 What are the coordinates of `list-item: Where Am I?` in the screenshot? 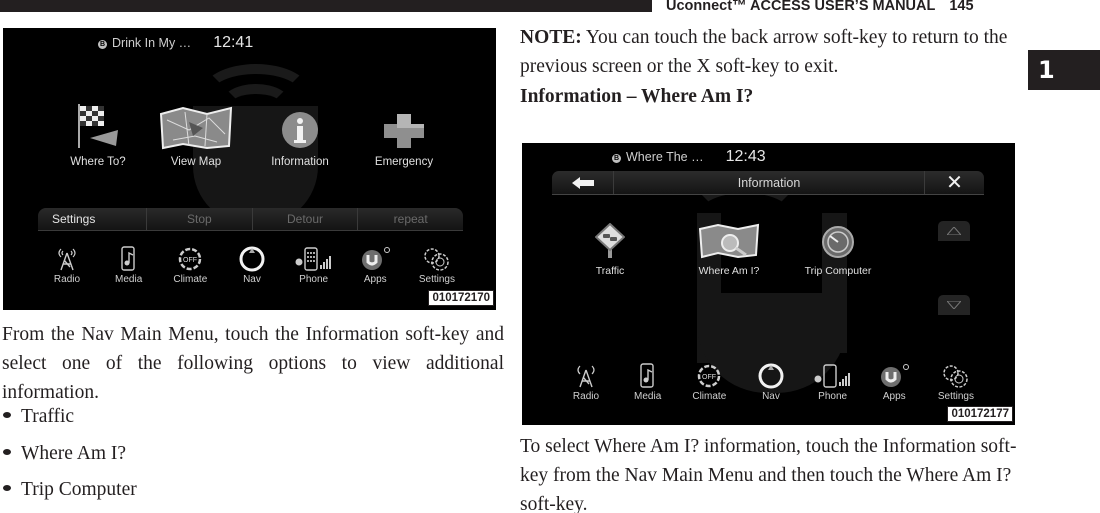 It's located at (70, 457).